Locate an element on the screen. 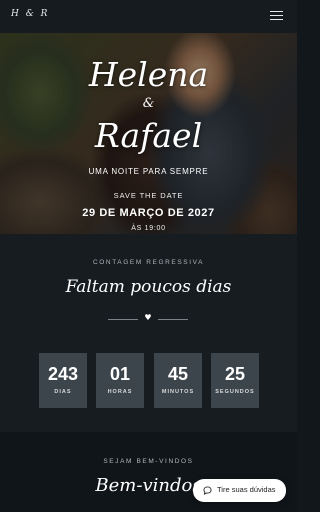 The image size is (320, 512). countdown-tile-hours: 01 HORAS is located at coordinates (120, 380).